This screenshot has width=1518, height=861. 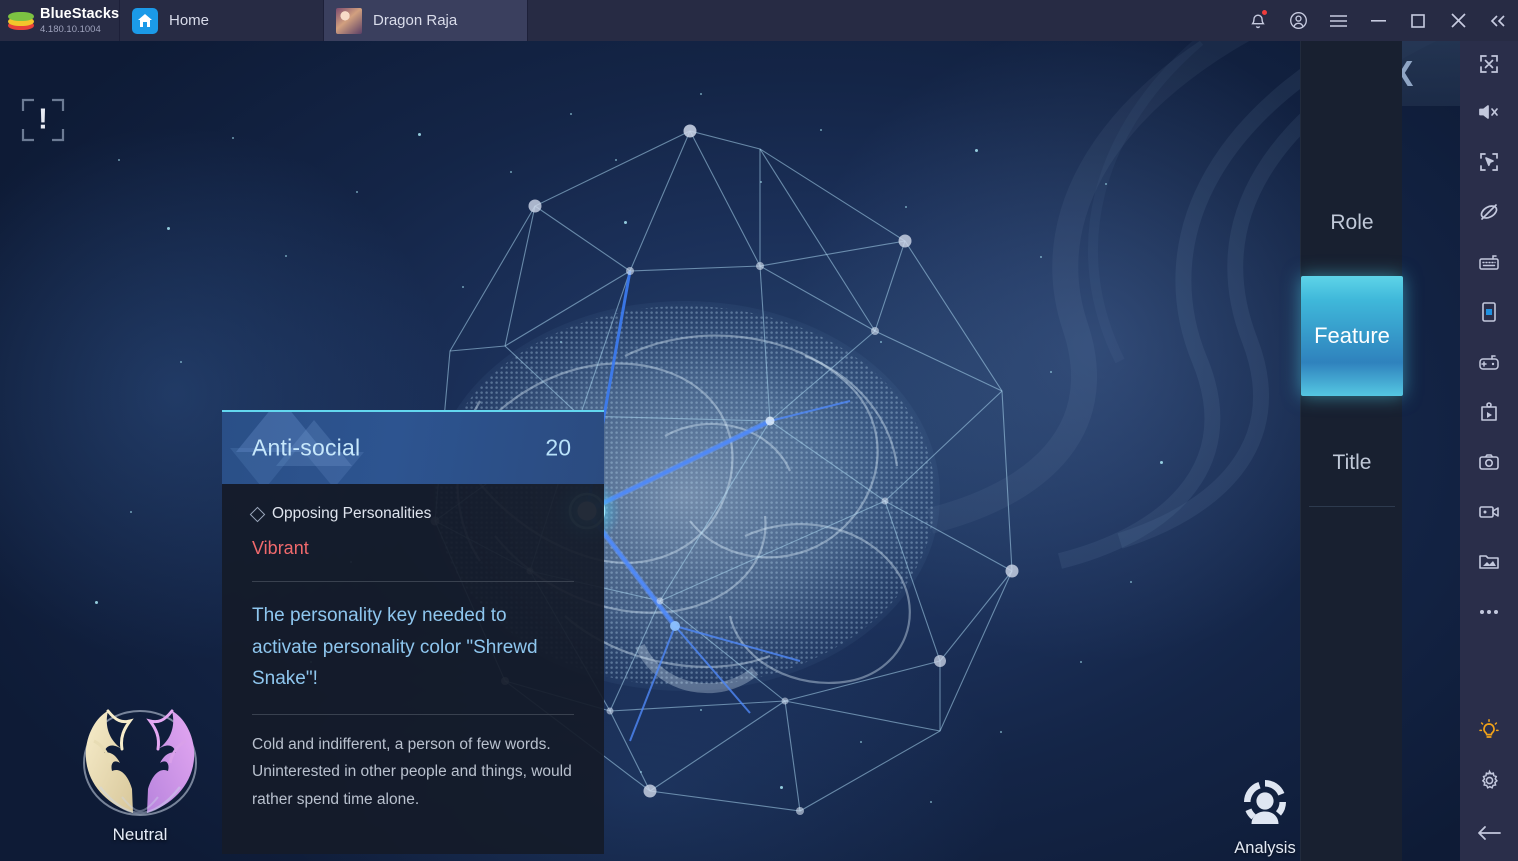 I want to click on notification-badge, so click(x=1264, y=12).